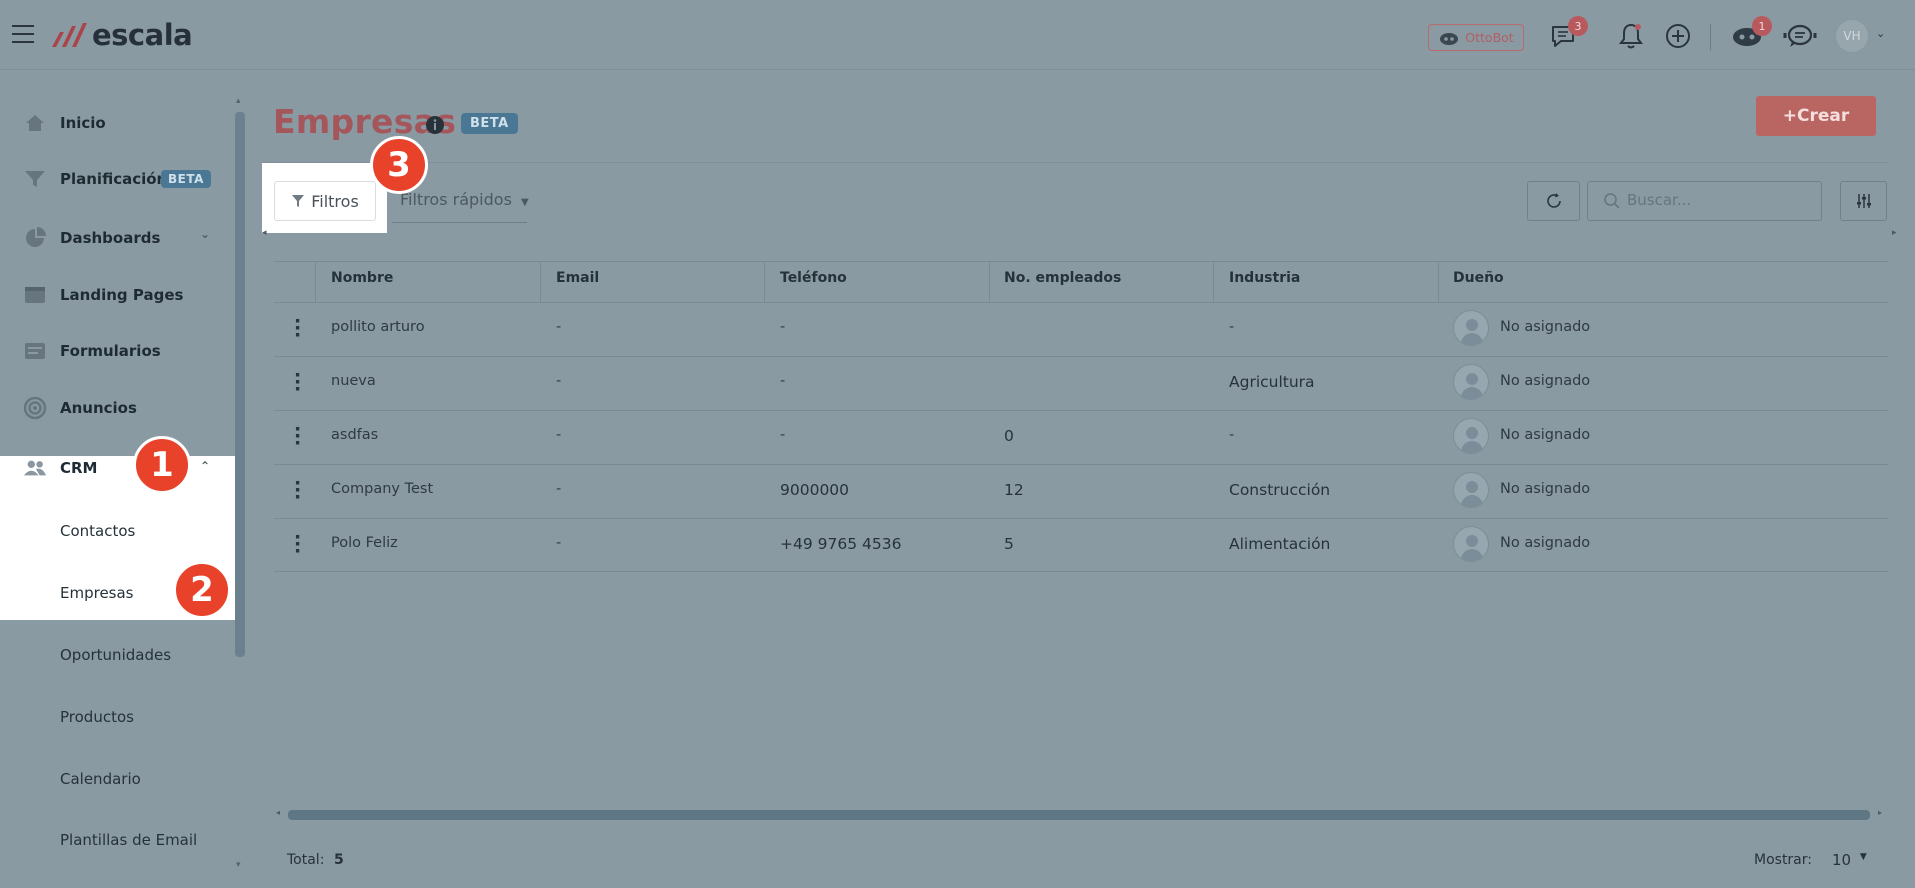  Describe the element at coordinates (1075, 162) in the screenshot. I see `toolbar-divider` at that location.